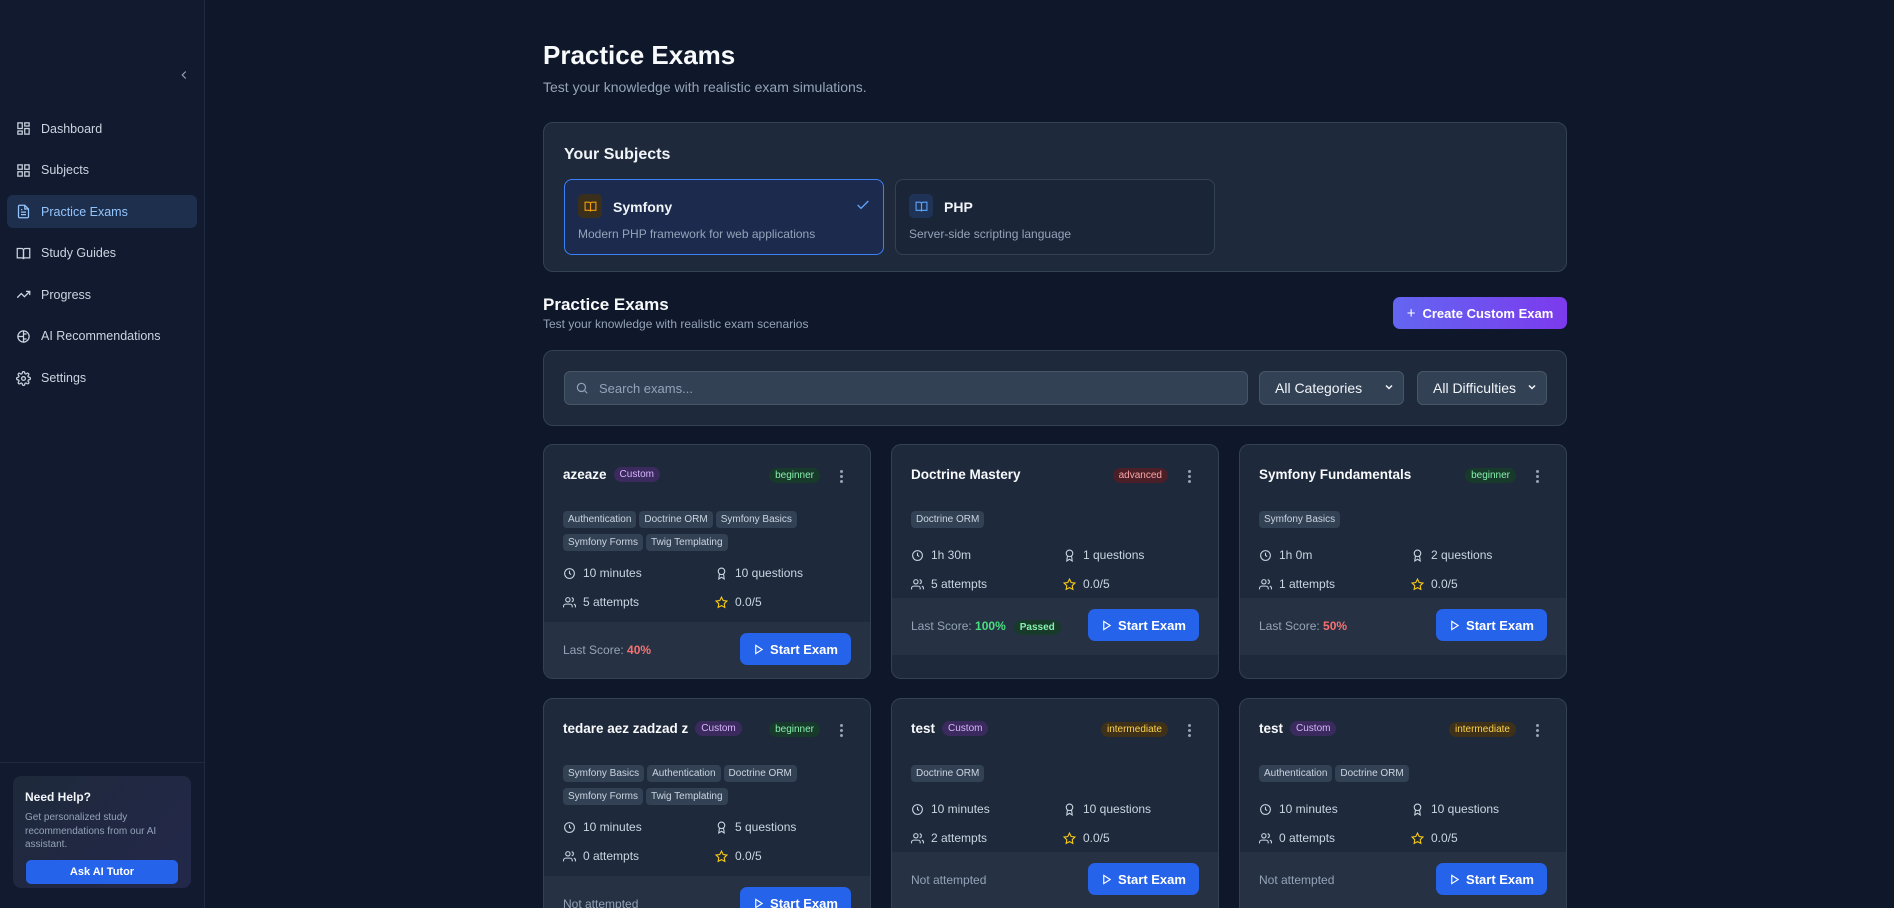  What do you see at coordinates (102, 128) in the screenshot?
I see `sidebar-item-dashboard: Dashboard` at bounding box center [102, 128].